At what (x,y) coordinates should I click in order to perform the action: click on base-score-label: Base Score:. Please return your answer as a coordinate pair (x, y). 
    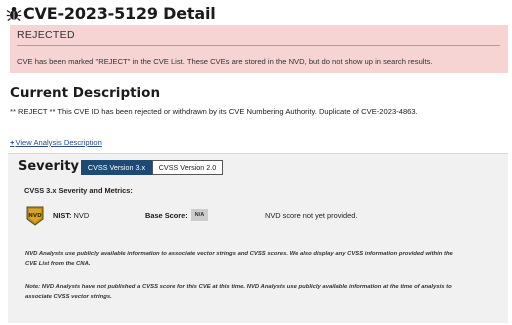
    Looking at the image, I should click on (166, 215).